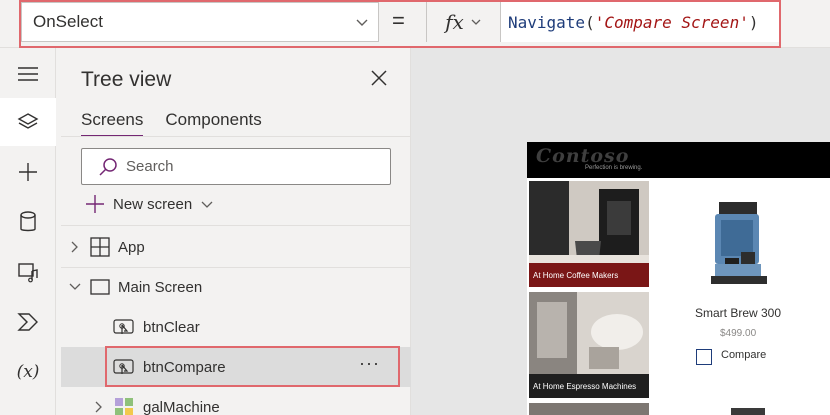  Describe the element at coordinates (236, 247) in the screenshot. I see `tree-node-app: App` at that location.